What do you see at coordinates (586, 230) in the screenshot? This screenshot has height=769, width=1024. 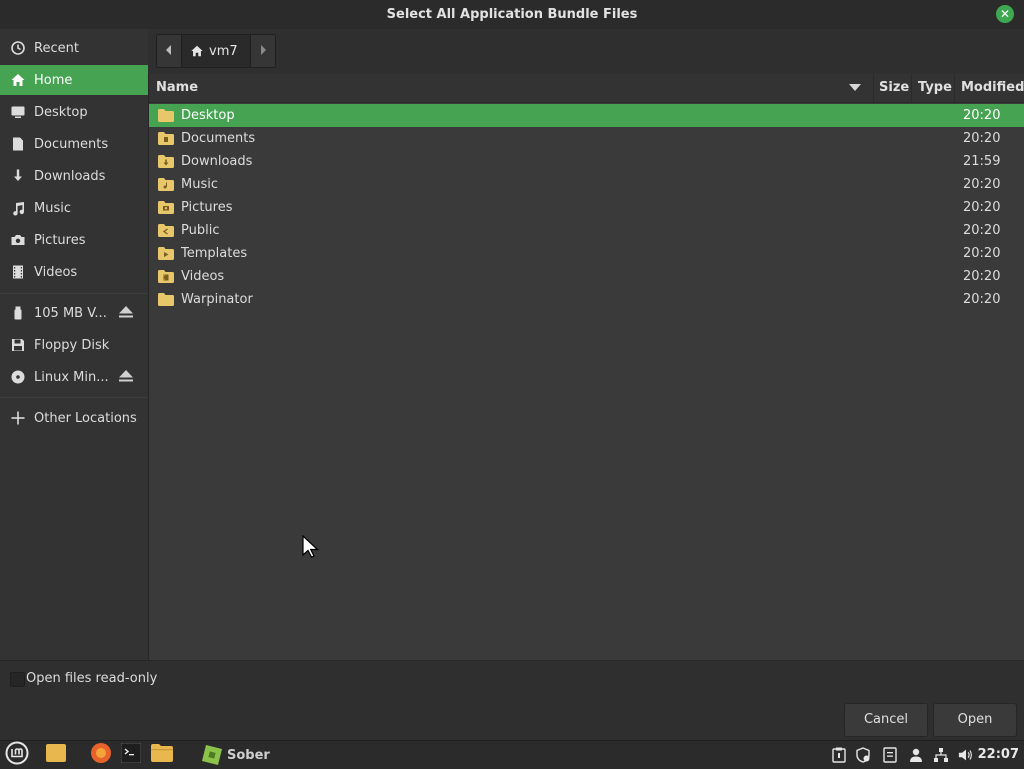 I see `file-row-public: Public 20:20` at bounding box center [586, 230].